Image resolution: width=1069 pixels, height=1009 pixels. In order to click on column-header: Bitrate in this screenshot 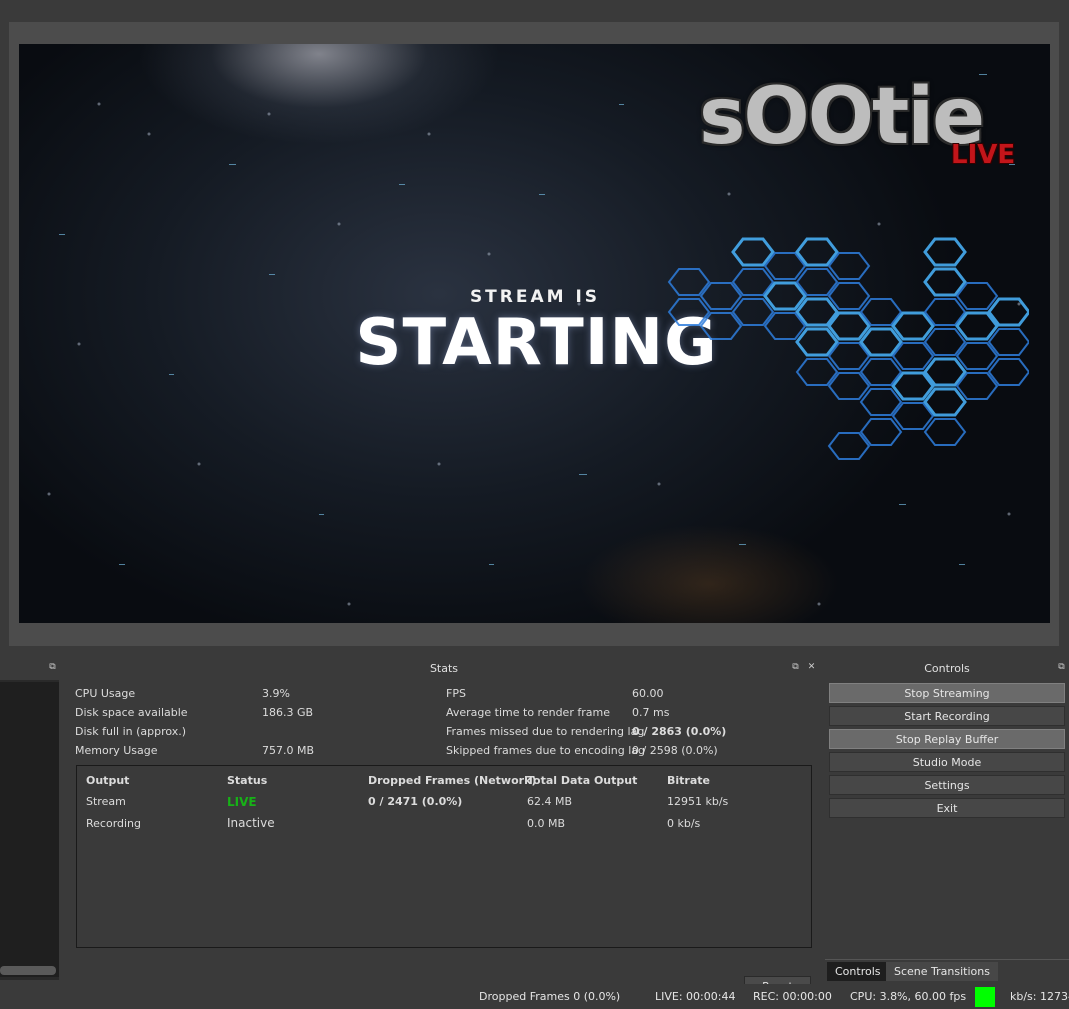, I will do `click(688, 780)`.